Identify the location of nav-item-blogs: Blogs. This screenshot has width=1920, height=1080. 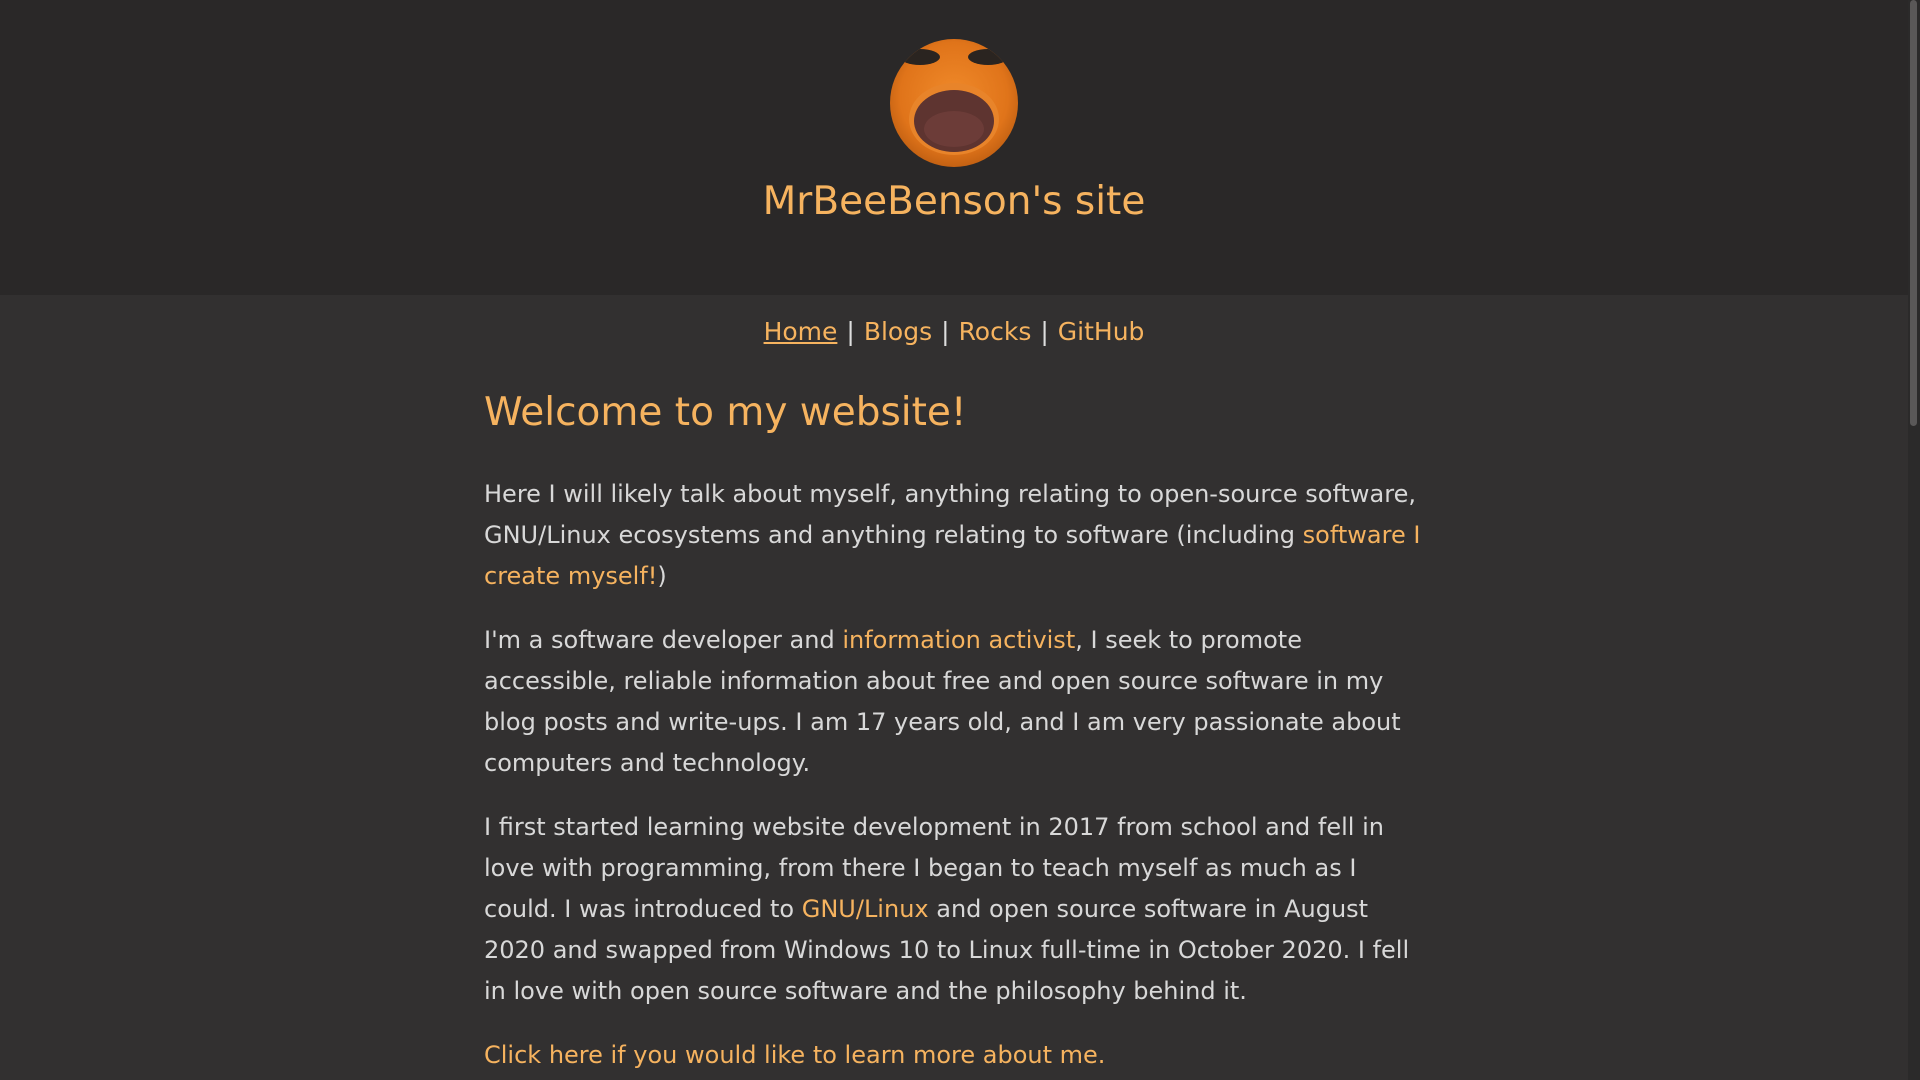
(898, 331).